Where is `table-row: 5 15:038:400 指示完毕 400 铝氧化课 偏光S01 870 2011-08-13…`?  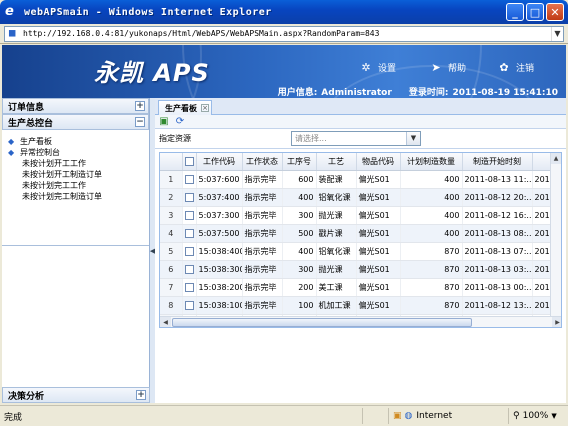
table-row: 5 15:038:400 指示完毕 400 铝氧化课 偏光S01 870 2011-08-13… is located at coordinates (360, 251).